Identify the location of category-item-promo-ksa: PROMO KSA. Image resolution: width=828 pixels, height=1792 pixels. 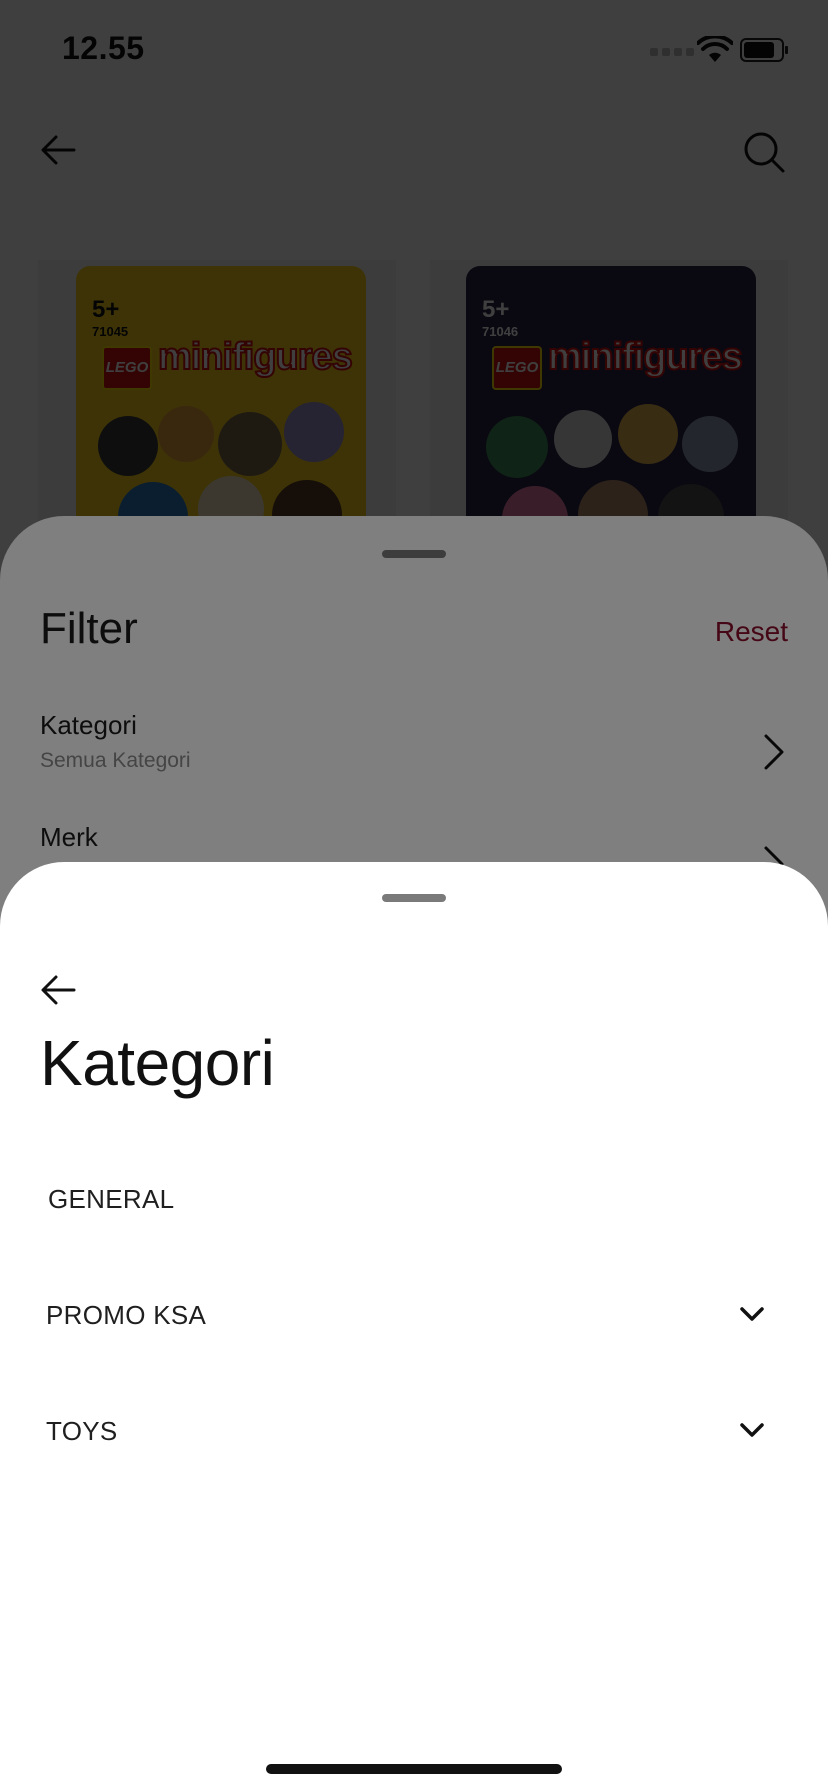
(414, 1318).